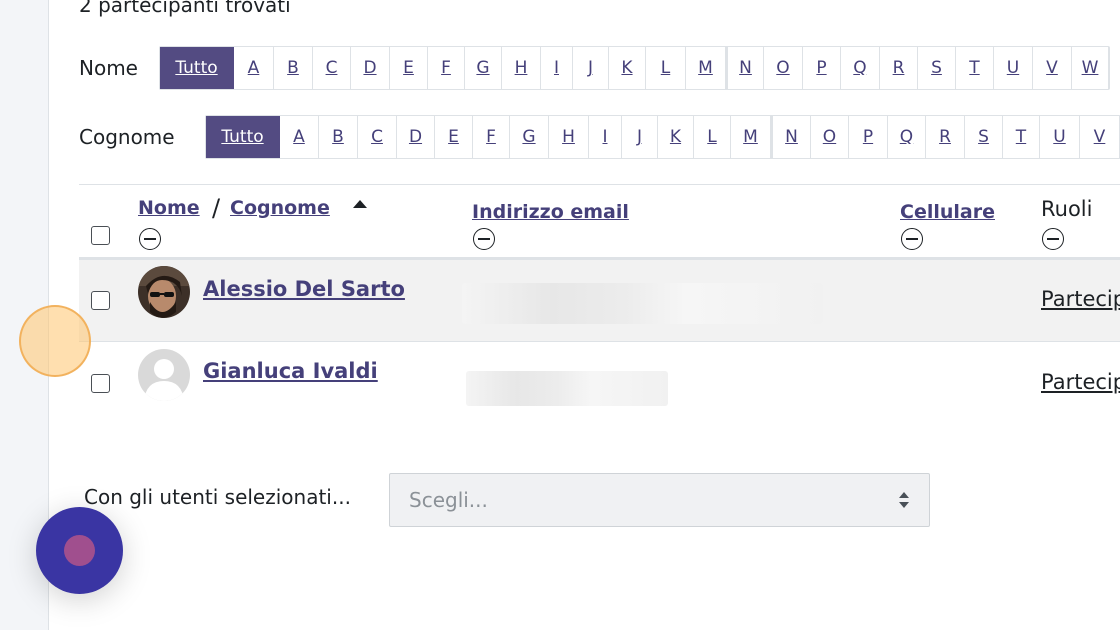 The image size is (1120, 630). Describe the element at coordinates (860, 68) in the screenshot. I see `first-name-letter-q: Q` at that location.